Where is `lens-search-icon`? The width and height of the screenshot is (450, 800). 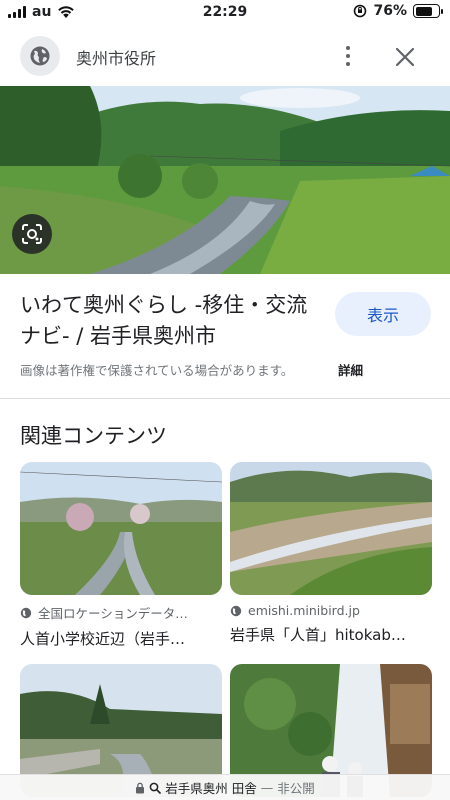 lens-search-icon is located at coordinates (32, 234).